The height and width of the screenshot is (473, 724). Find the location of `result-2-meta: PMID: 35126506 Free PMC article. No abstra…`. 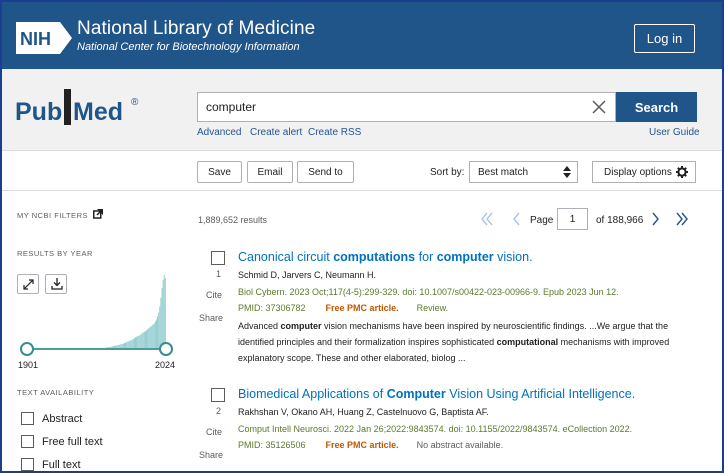

result-2-meta: PMID: 35126506 Free PMC article. No abstra… is located at coordinates (370, 445).